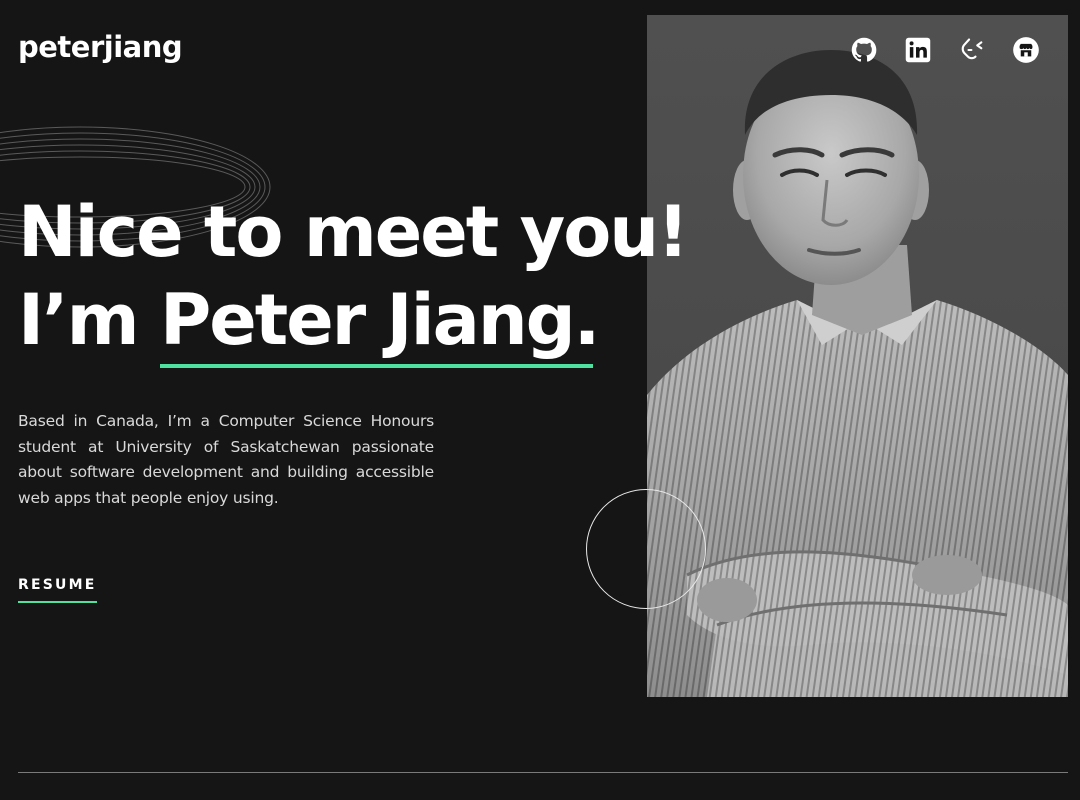  I want to click on name-suffix: ., so click(587, 320).